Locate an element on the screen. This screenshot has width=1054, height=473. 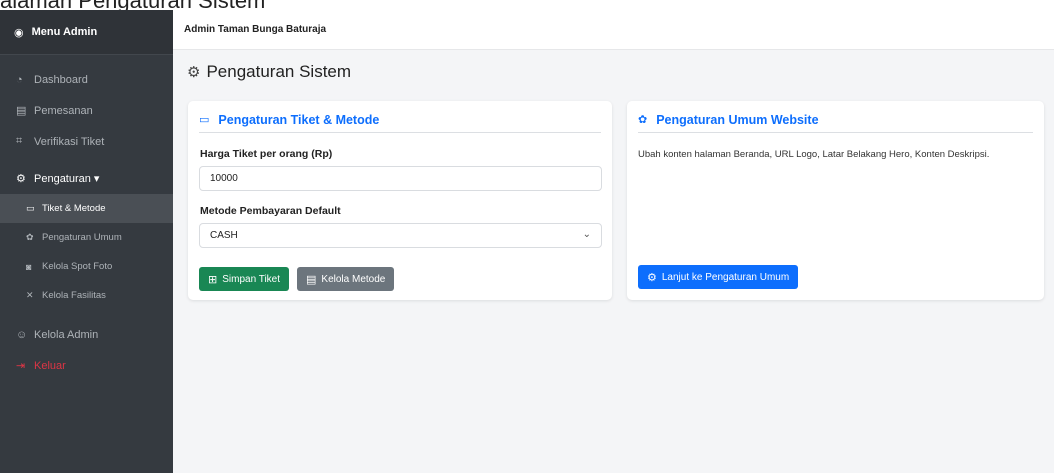
save-ticket-button: ⊞ Simpan Tiket is located at coordinates (244, 279).